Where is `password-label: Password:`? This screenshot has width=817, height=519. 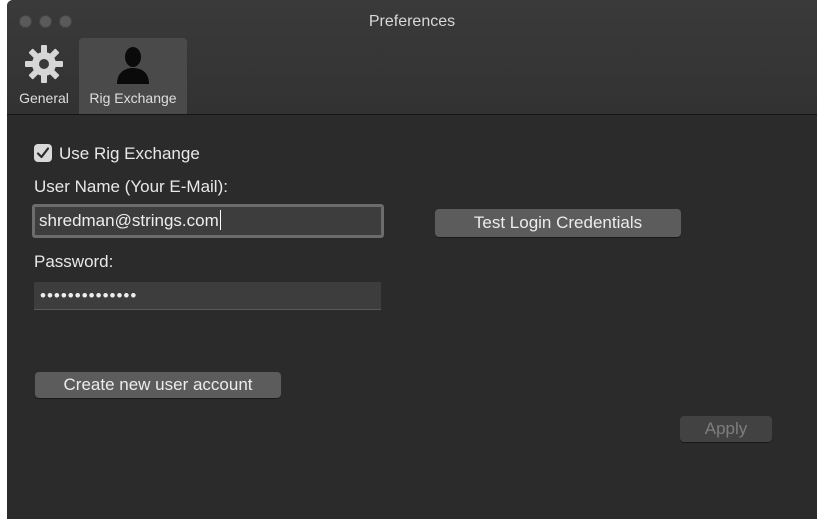
password-label: Password: is located at coordinates (74, 261).